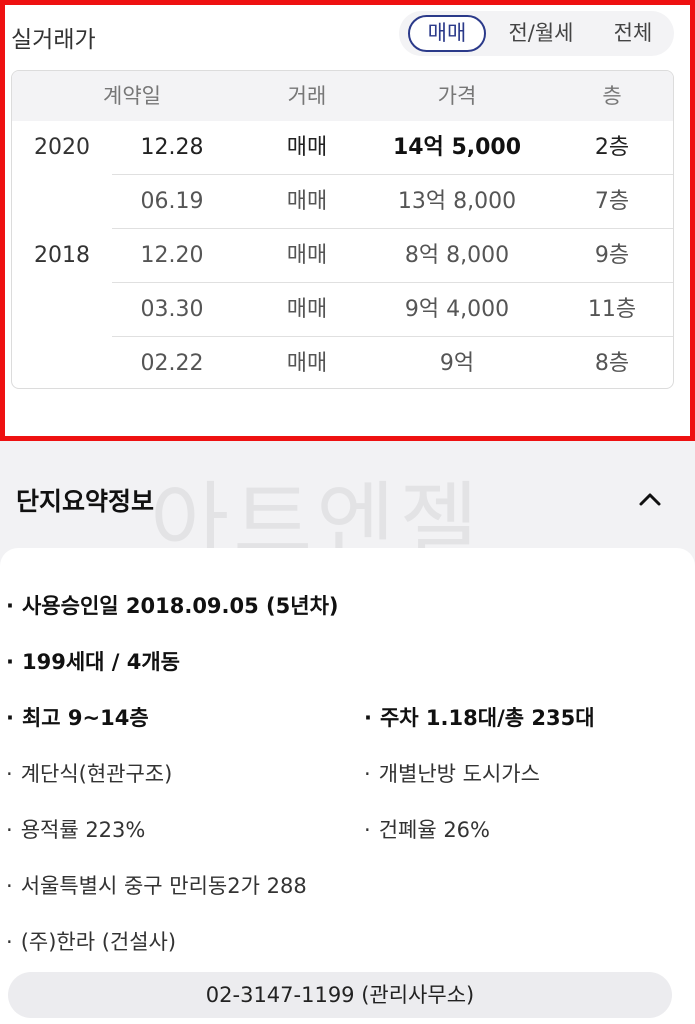 This screenshot has width=695, height=1024. Describe the element at coordinates (392, 202) in the screenshot. I see `table-row: 06.19 매매 13억 8,000 7층` at that location.